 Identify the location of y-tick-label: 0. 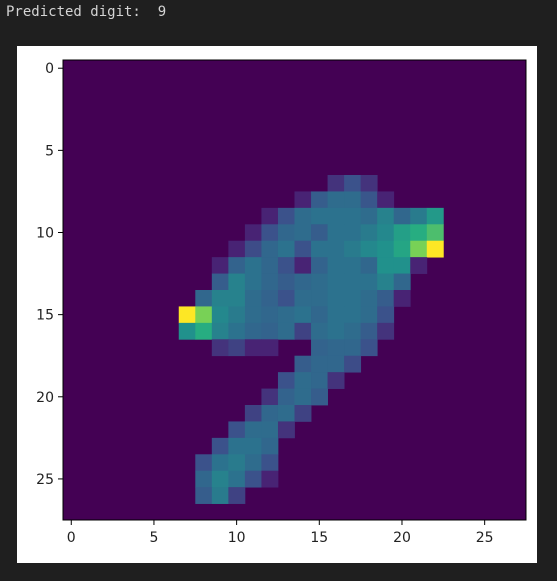
(49, 69).